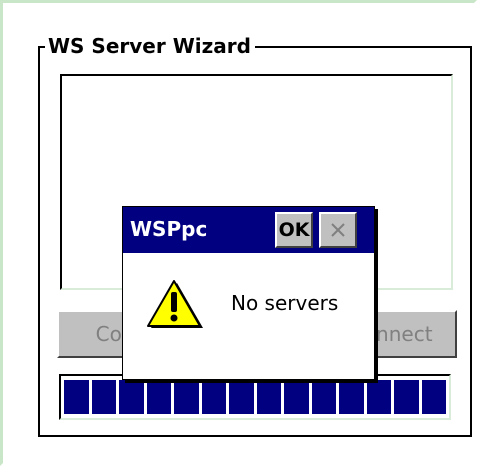 This screenshot has height=466, width=477. I want to click on close-button, so click(338, 230).